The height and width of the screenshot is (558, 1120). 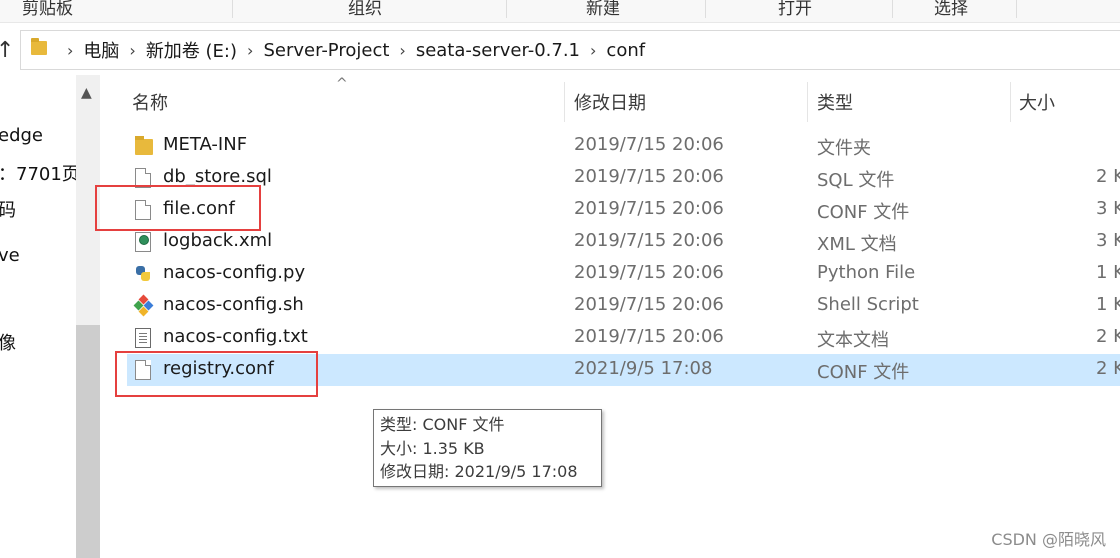 What do you see at coordinates (101, 50) in the screenshot?
I see `breadcrumb-item-computer: 电脑` at bounding box center [101, 50].